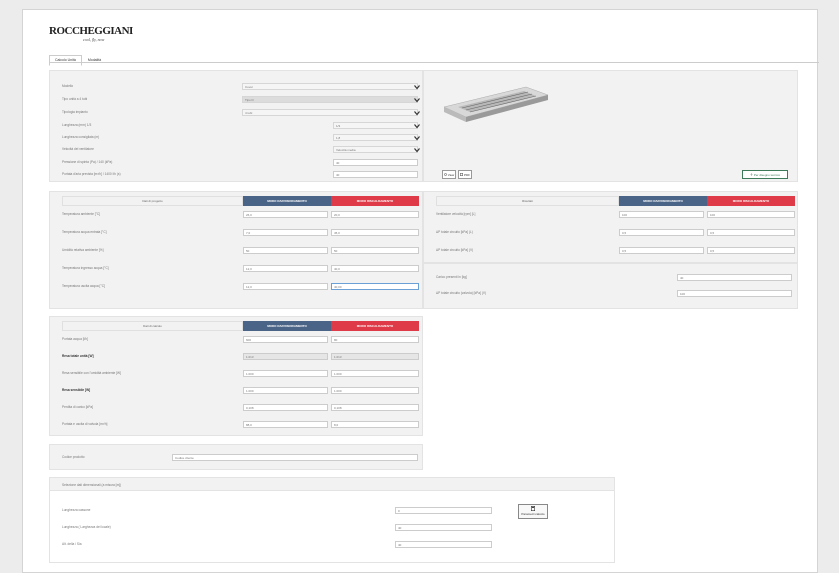 This screenshot has height=573, width=839. I want to click on tab-calcolo: Calcolo Unità, so click(65, 60).